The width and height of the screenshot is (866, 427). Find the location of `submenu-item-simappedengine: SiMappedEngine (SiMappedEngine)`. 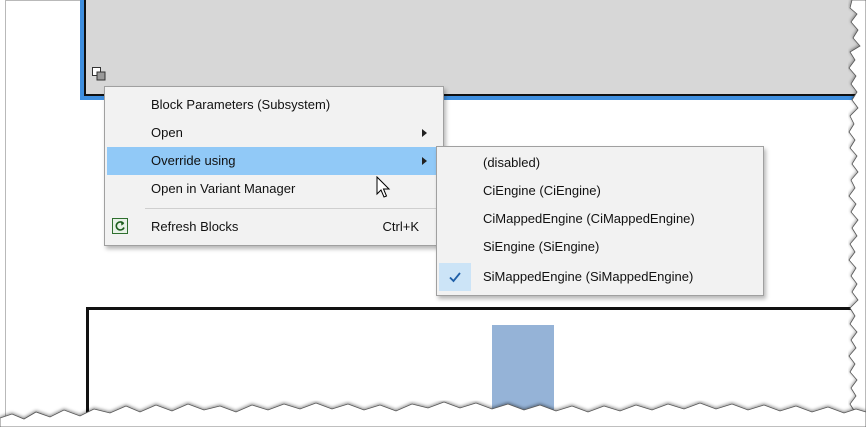

submenu-item-simappedengine: SiMappedEngine (SiMappedEngine) is located at coordinates (600, 277).